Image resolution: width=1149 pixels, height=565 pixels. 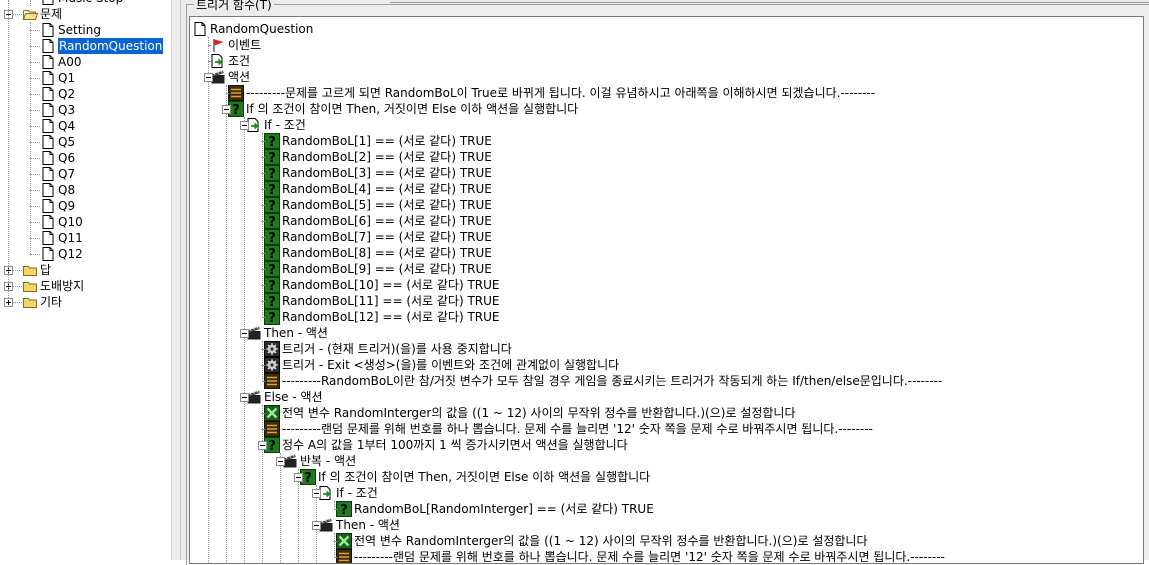 I want to click on trigger-tree-node: ? RandomBoL[9] == (서로 같다) TRUE, so click(x=703, y=269).